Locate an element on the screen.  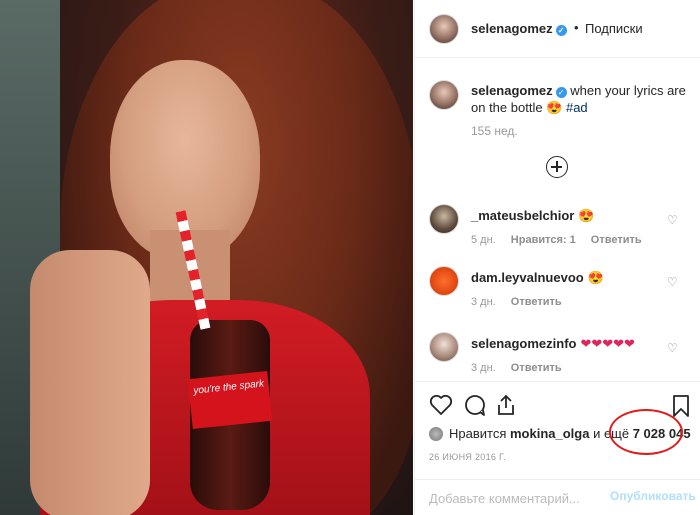
caption-avatar is located at coordinates (444, 95).